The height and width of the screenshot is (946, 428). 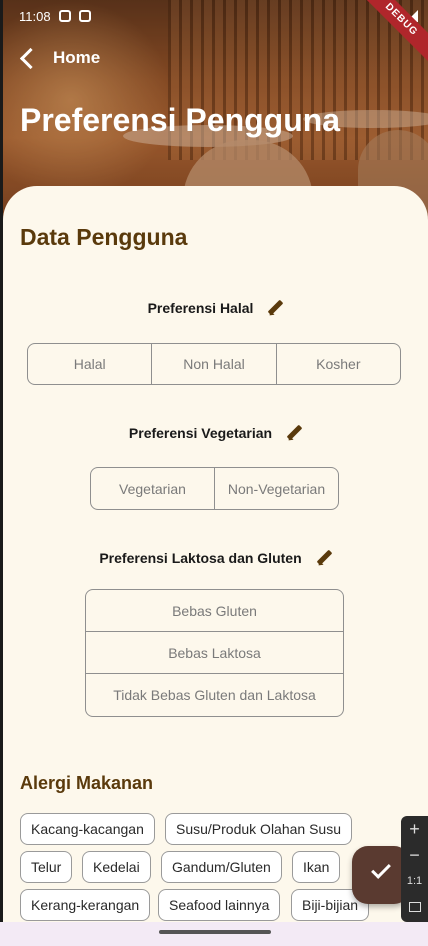 What do you see at coordinates (414, 829) in the screenshot?
I see `zoom-in-button: +` at bounding box center [414, 829].